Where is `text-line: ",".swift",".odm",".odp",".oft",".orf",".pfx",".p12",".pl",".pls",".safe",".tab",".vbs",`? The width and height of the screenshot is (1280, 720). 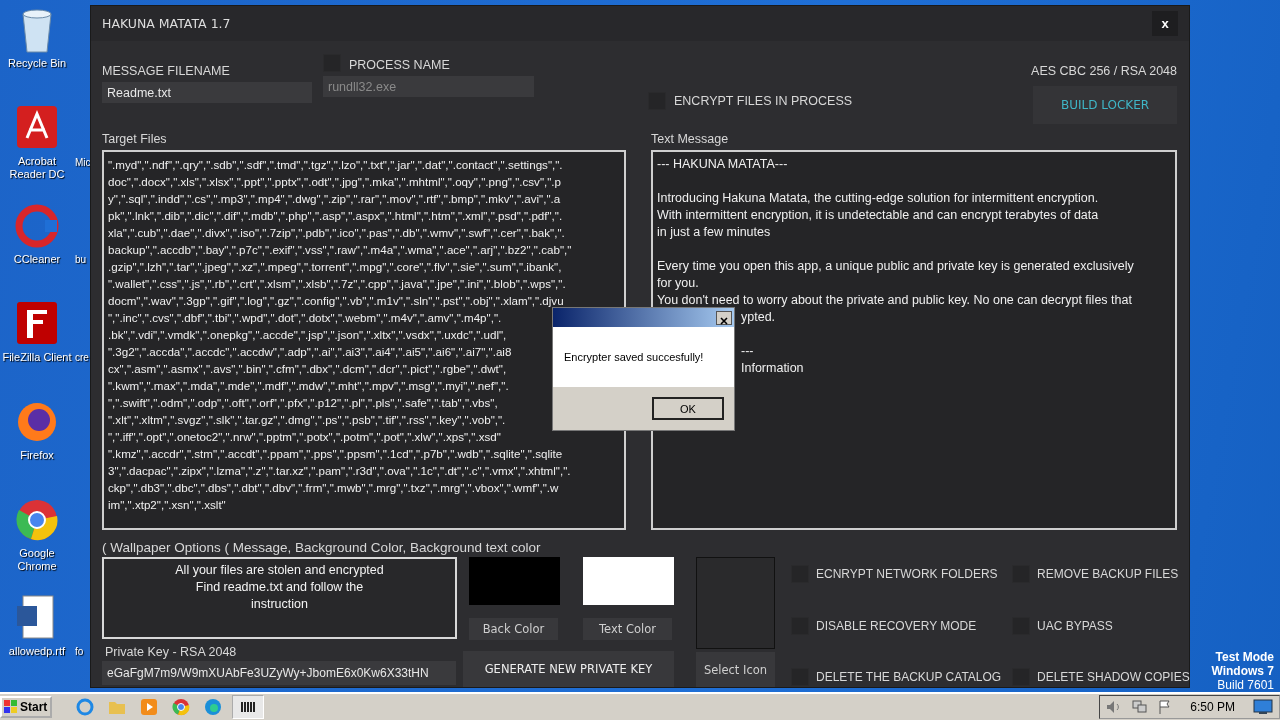 text-line: ",".swift",".odm",".odp",".oft",".orf",".pfx",".p12",".pl",".pls",".safe",".tab",".vbs", is located at coordinates (303, 403).